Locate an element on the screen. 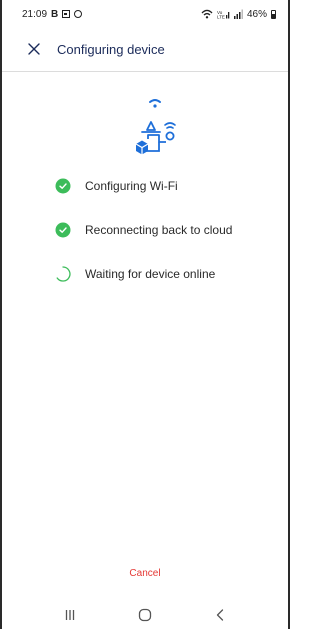 The image size is (320, 629). screen-edge-left is located at coordinates (1, 314).